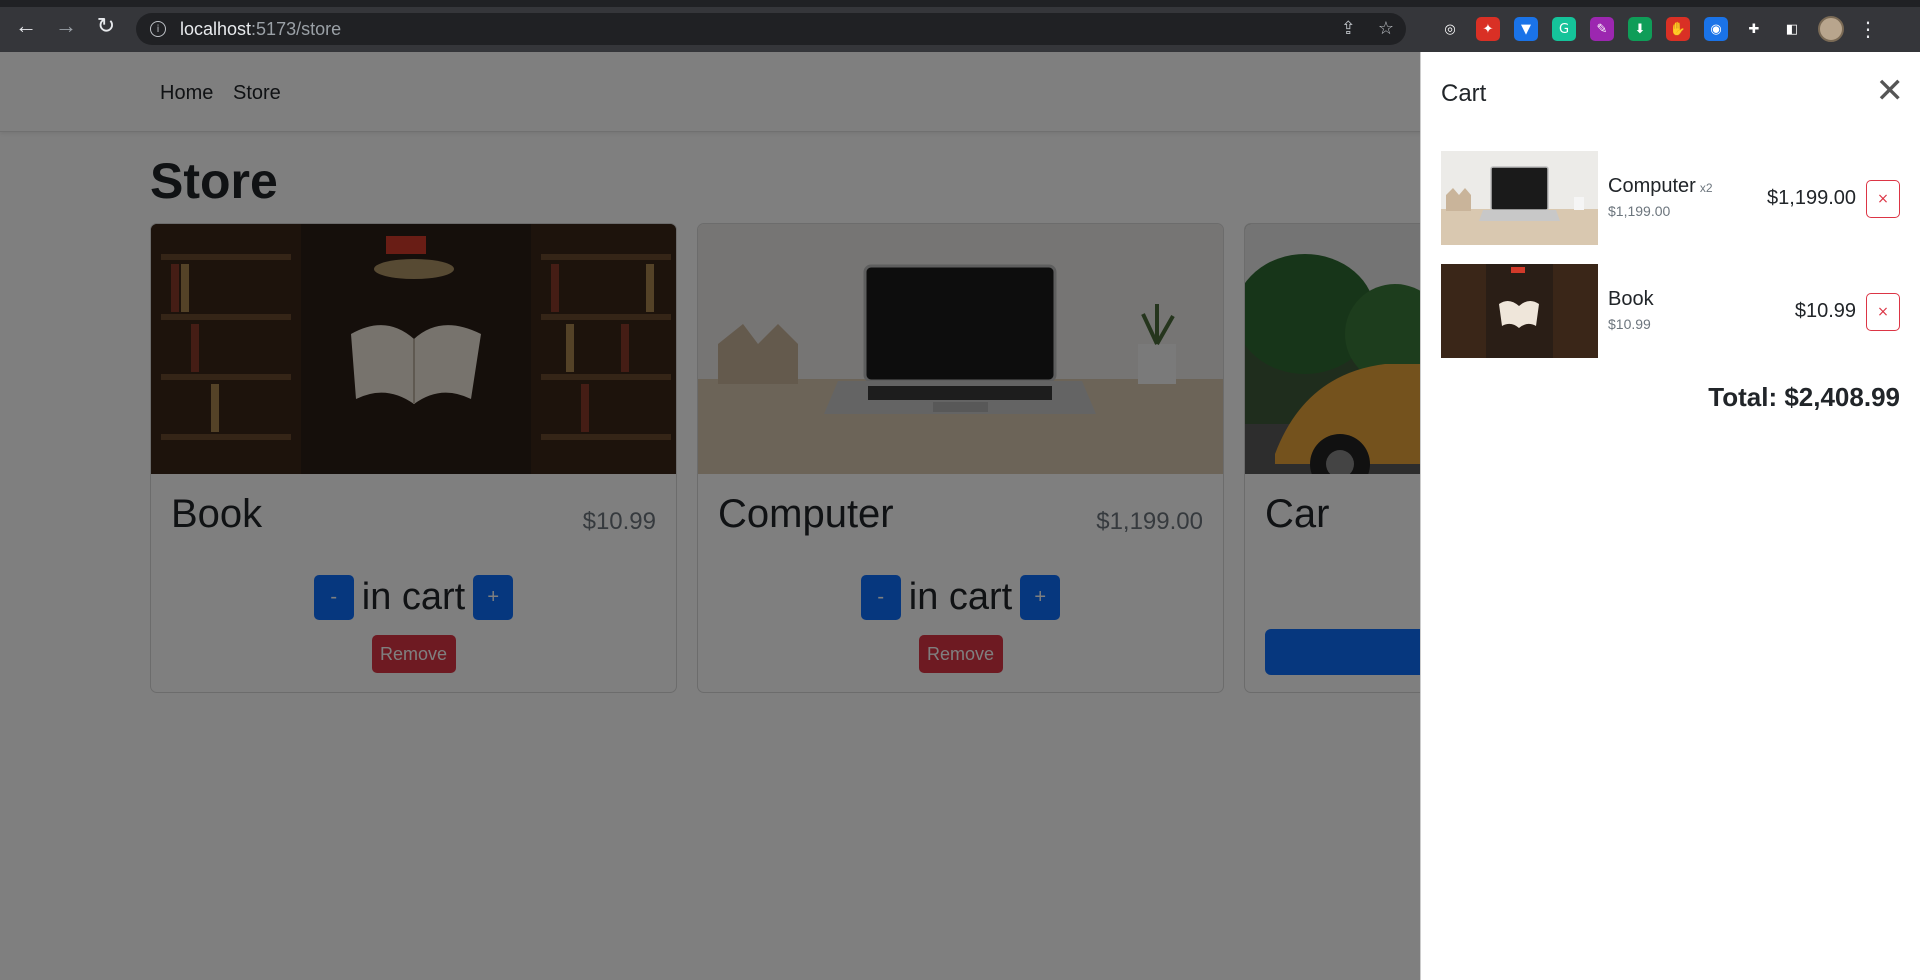 The image size is (1920, 980). Describe the element at coordinates (1640, 29) in the screenshot. I see `green-download-extension-icon: ⬇` at that location.